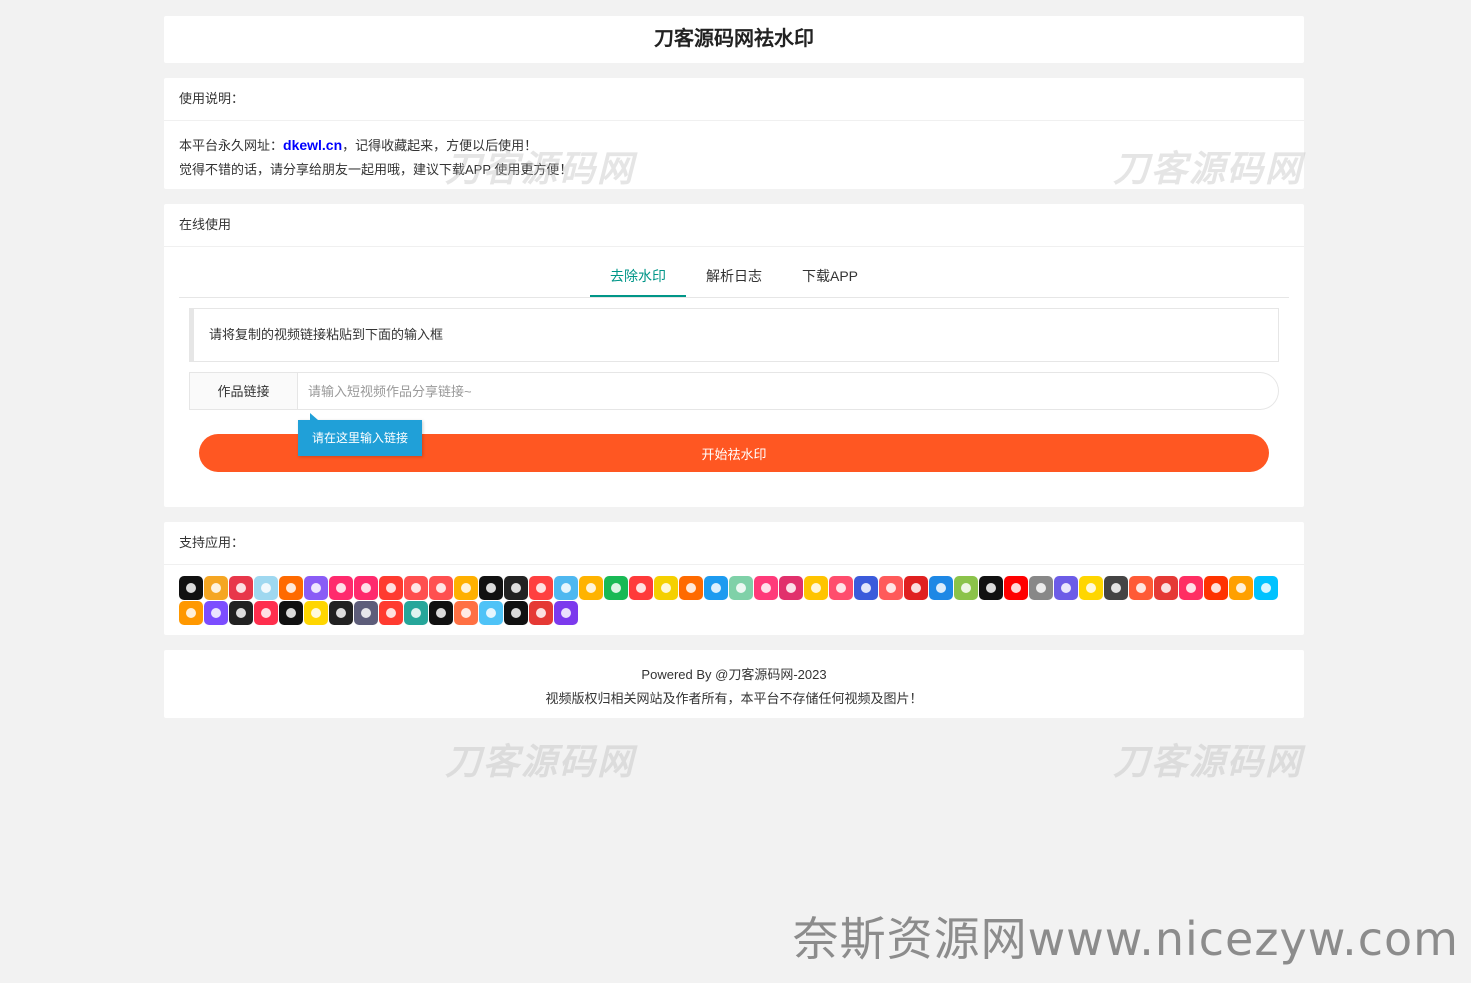 The height and width of the screenshot is (983, 1471). I want to click on tab-download-app: 下载APP, so click(830, 272).